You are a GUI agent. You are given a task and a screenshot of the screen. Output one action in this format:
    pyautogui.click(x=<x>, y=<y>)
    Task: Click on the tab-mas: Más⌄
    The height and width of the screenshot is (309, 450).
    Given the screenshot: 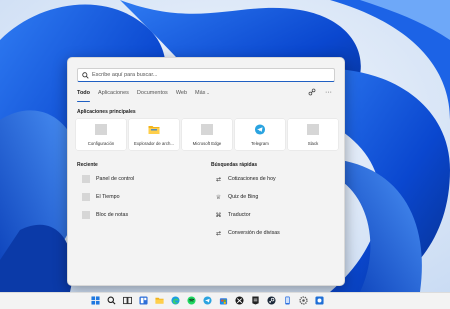 What is the action you would take?
    pyautogui.click(x=202, y=95)
    